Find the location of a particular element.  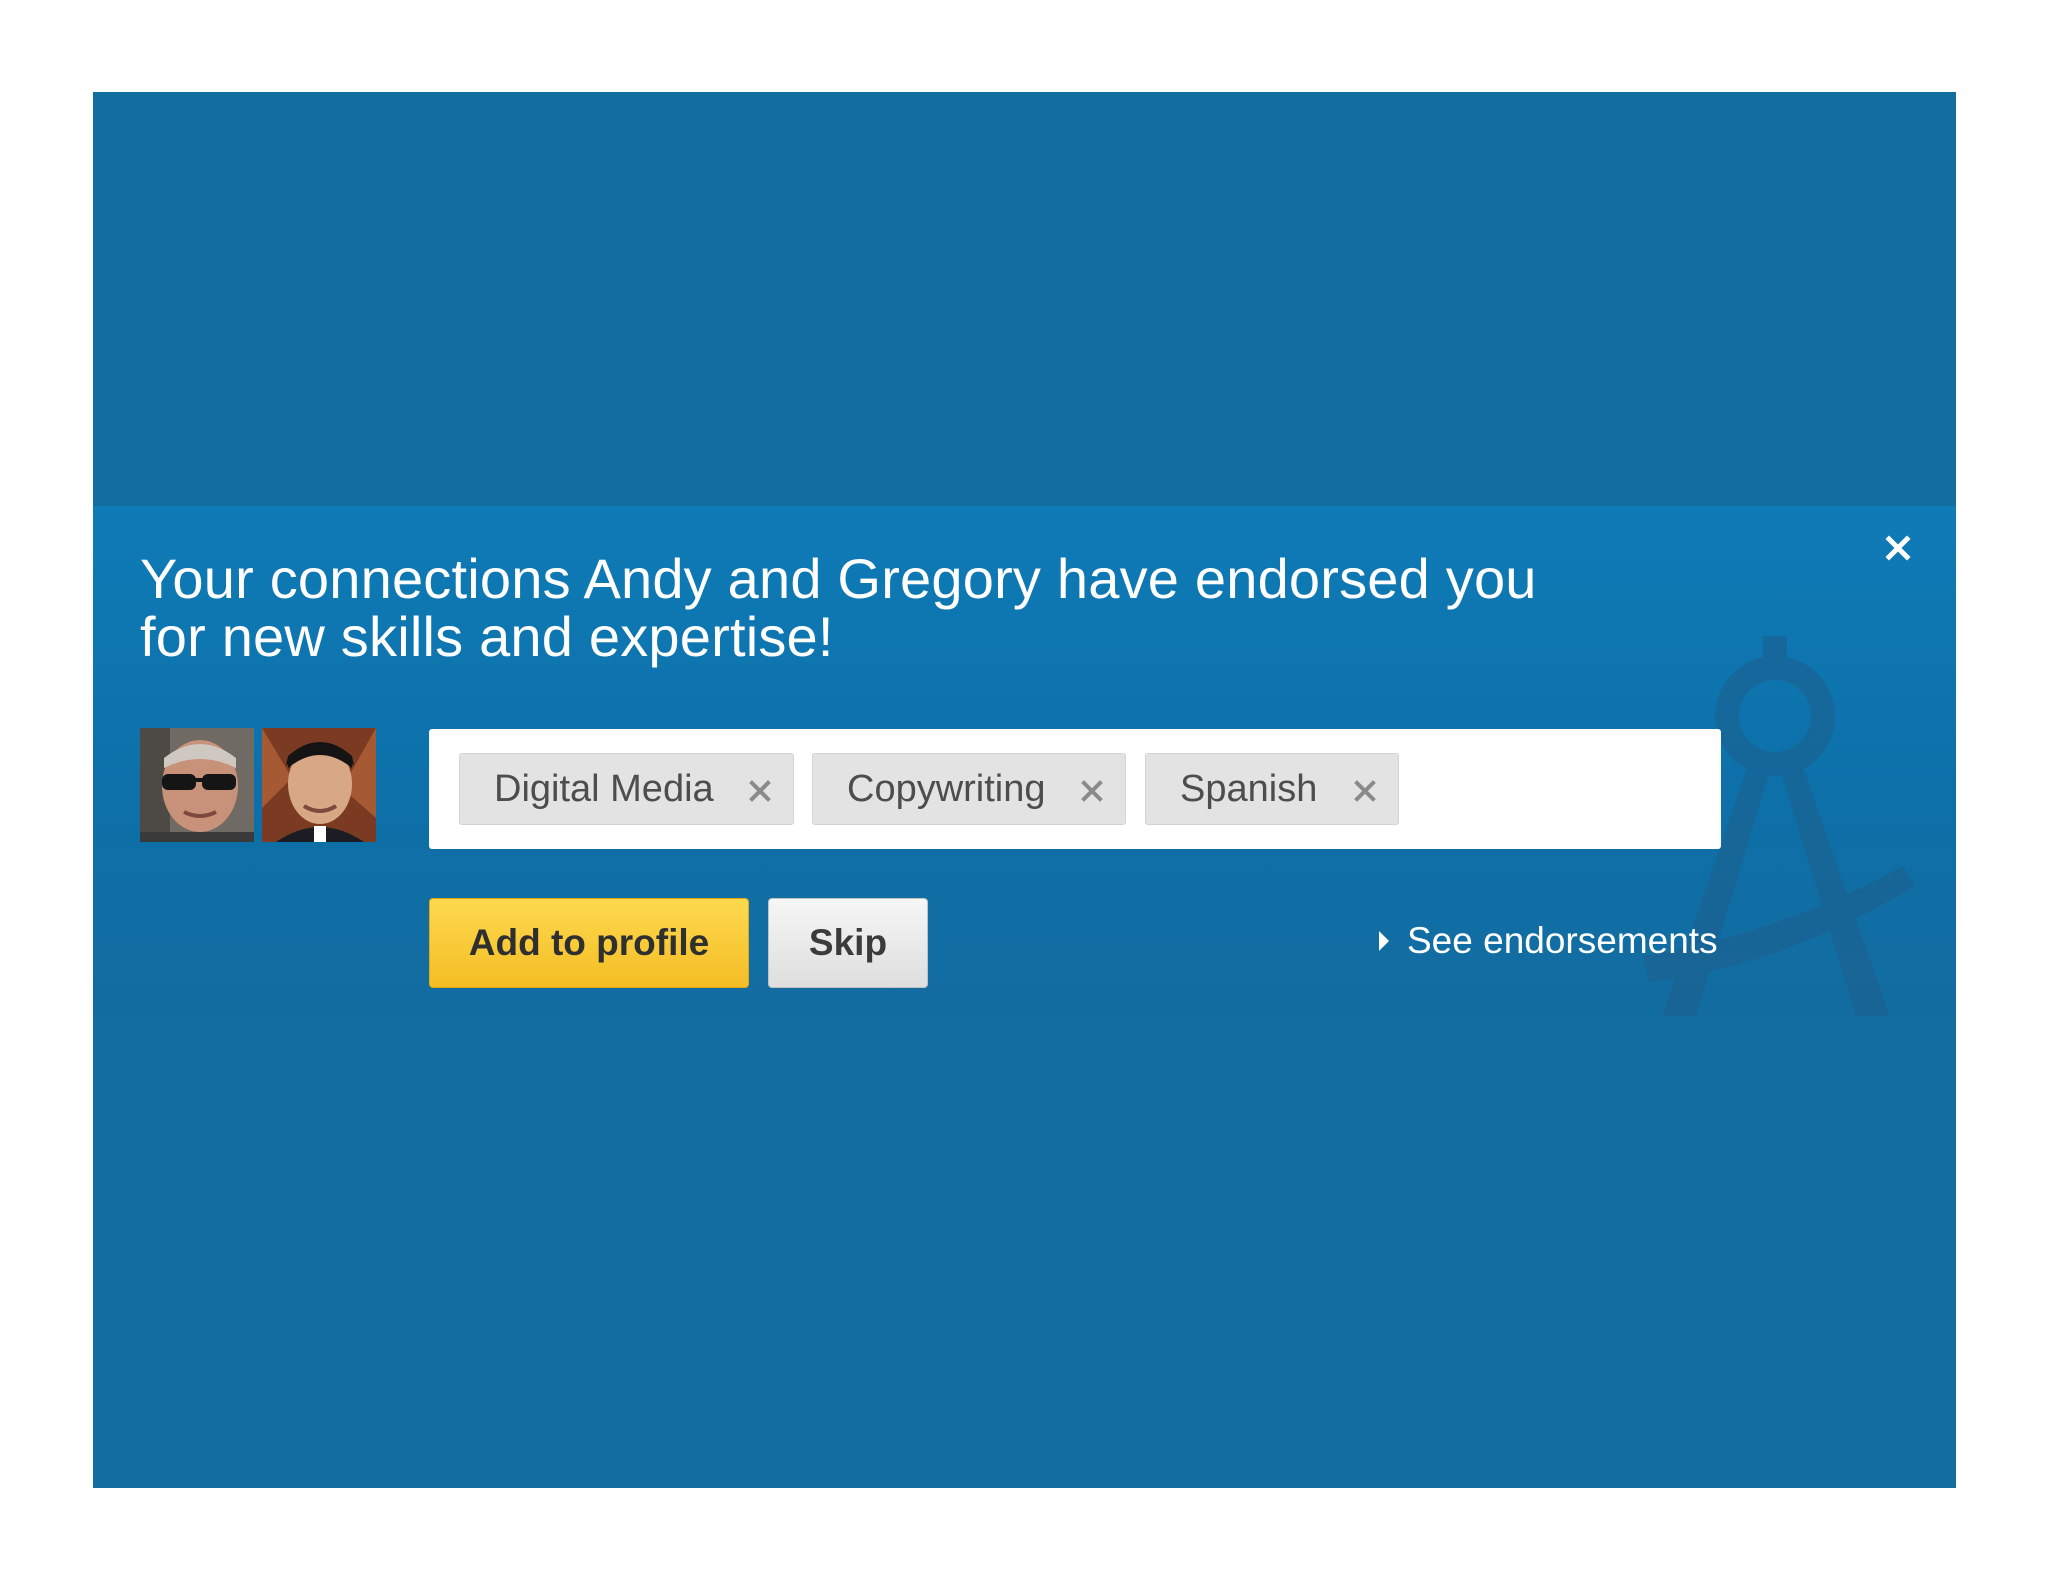

see-endorsements-link: See endorsements is located at coordinates (1548, 941).